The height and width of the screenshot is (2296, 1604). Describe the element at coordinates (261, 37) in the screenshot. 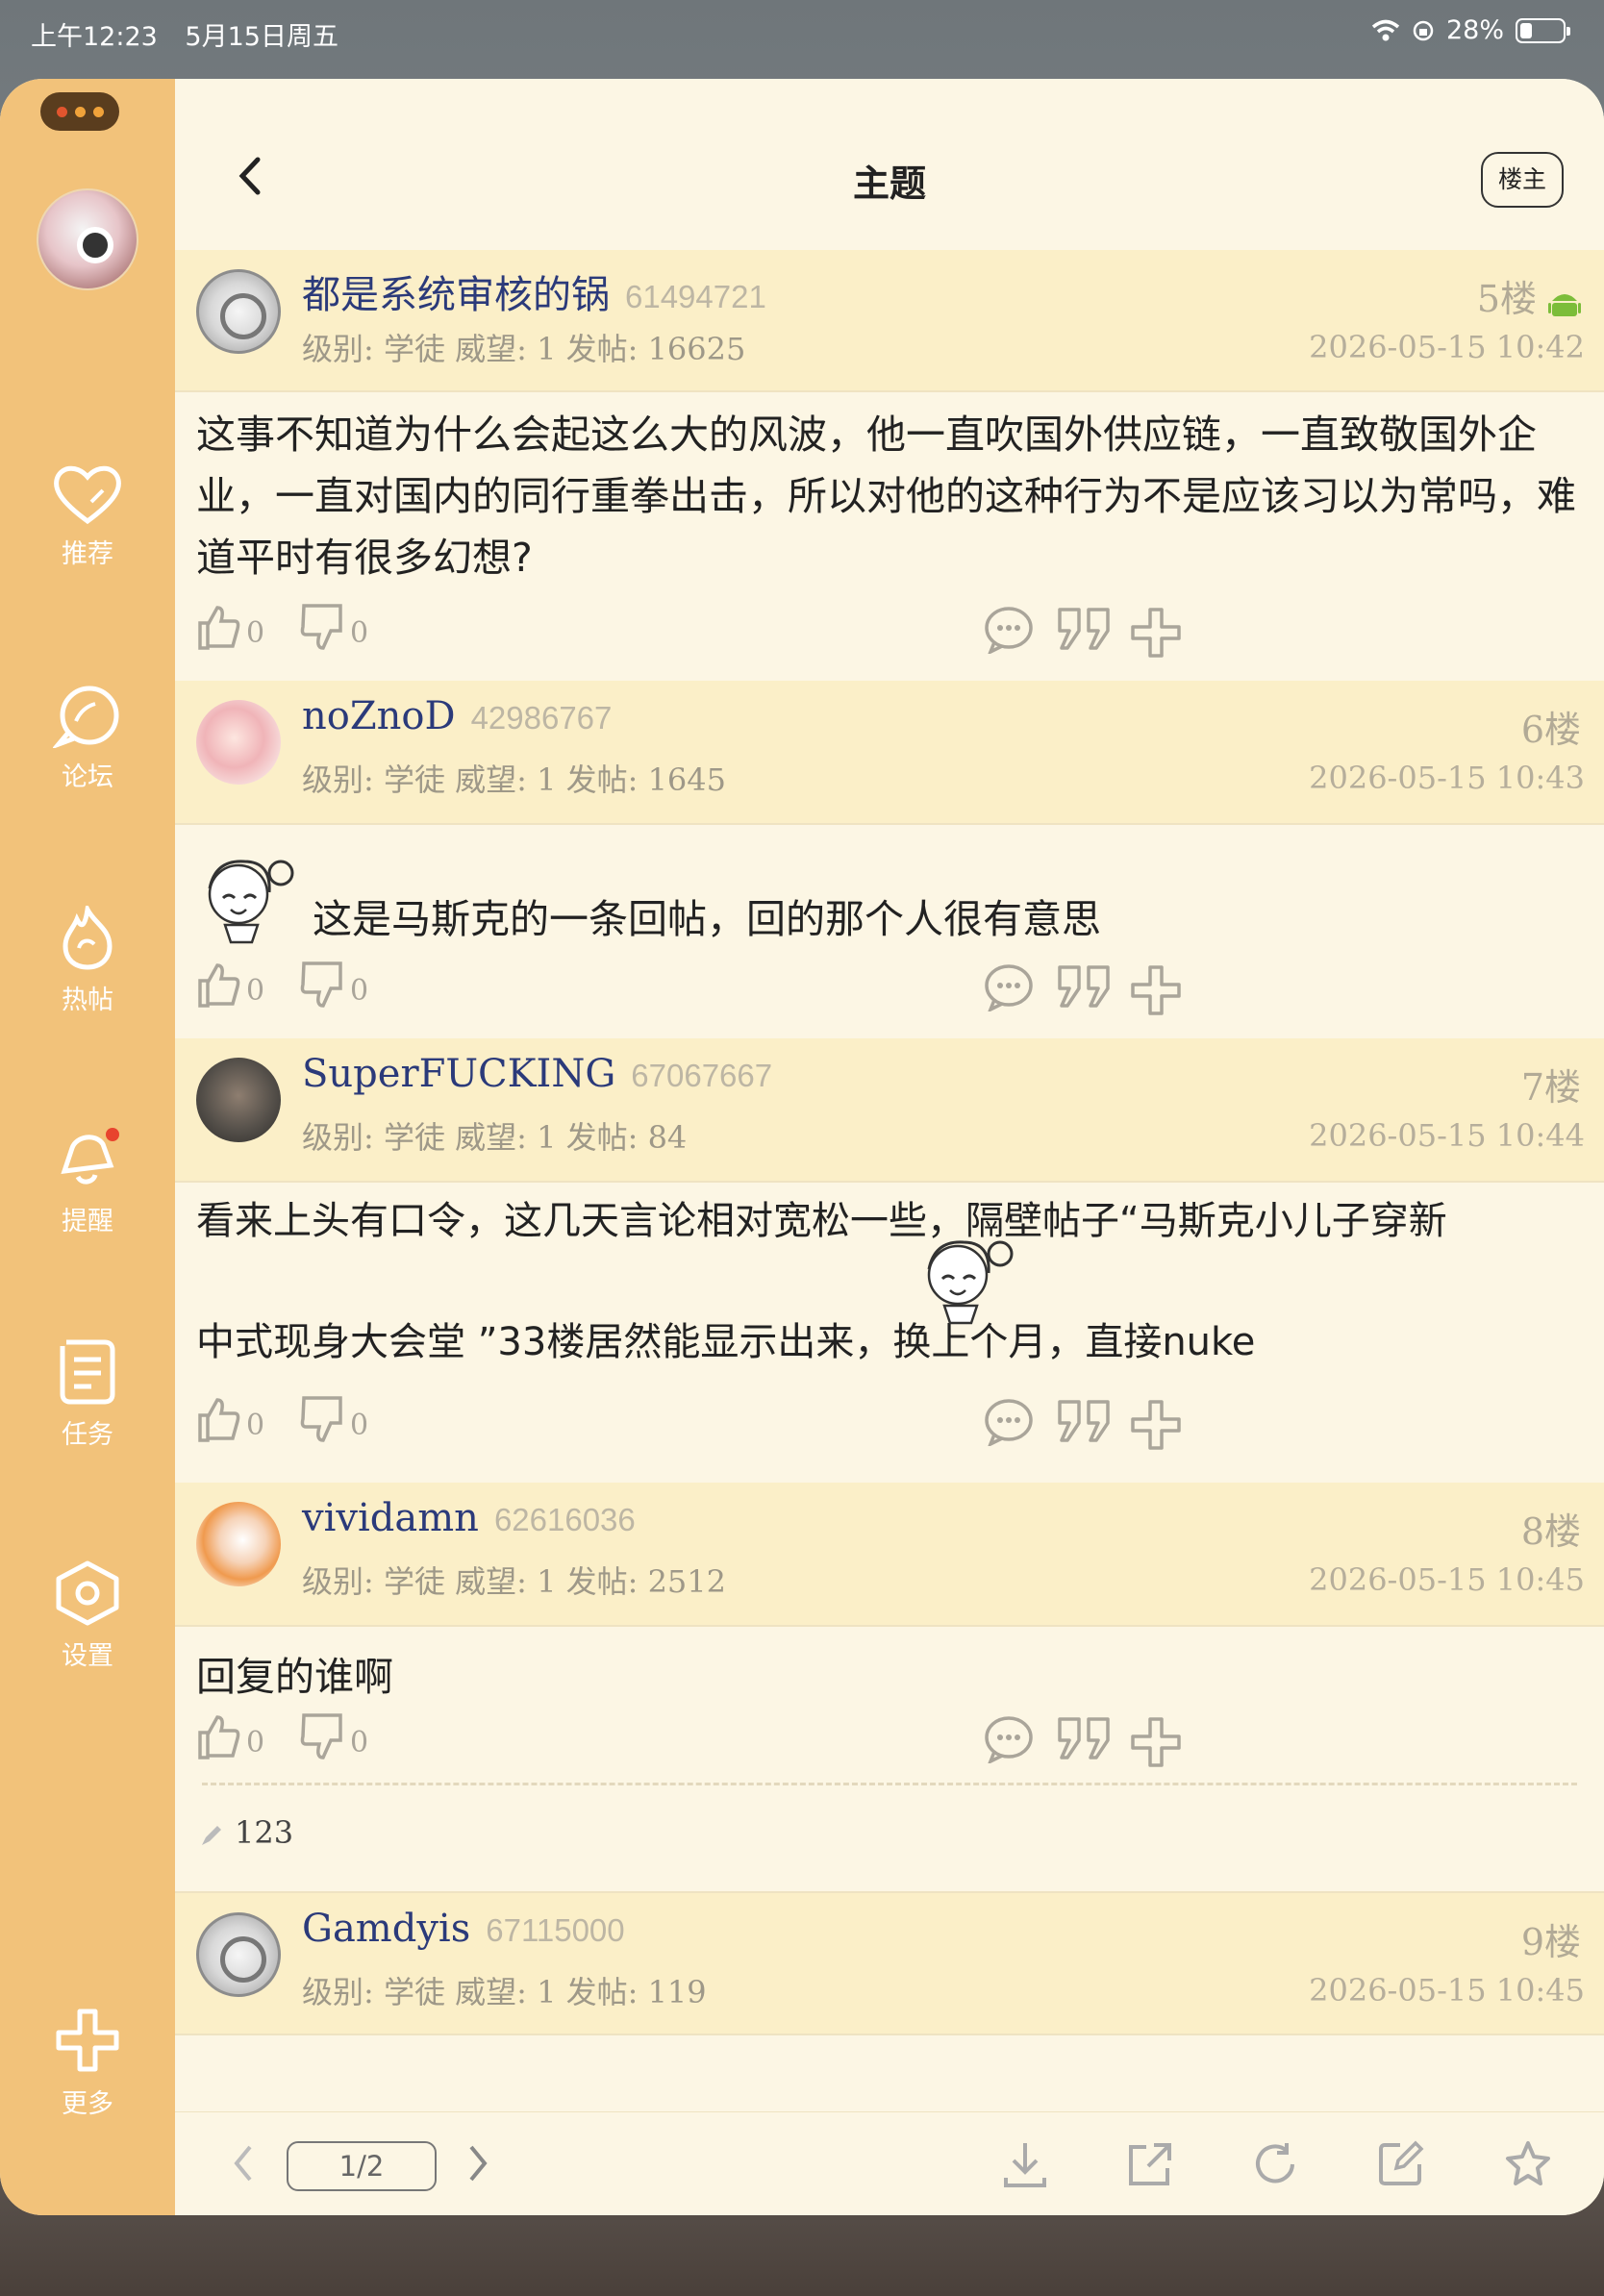

I see `status-date: 5月15日周五` at that location.